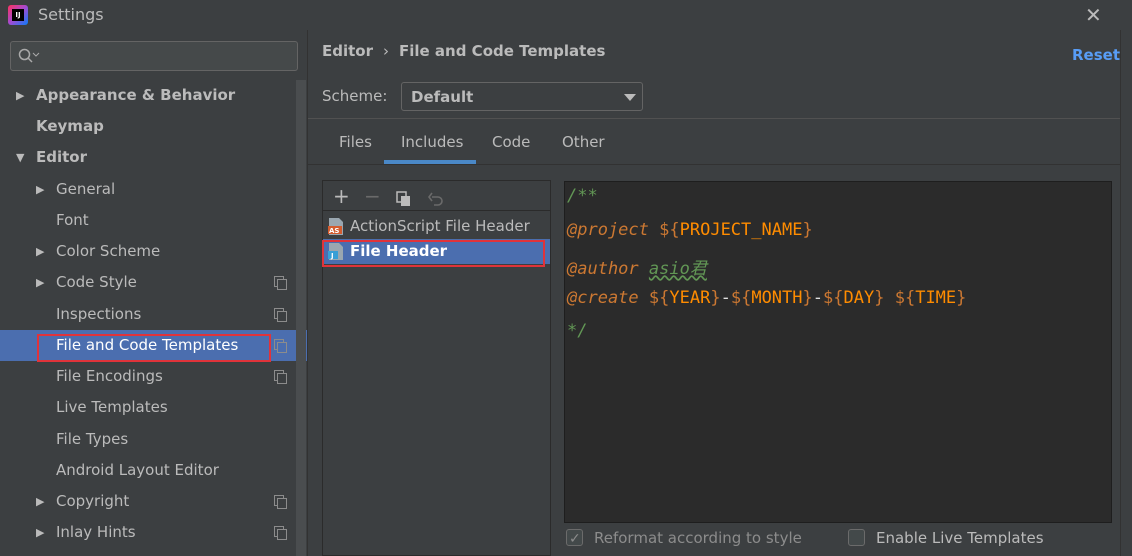 The height and width of the screenshot is (556, 1132). Describe the element at coordinates (137, 470) in the screenshot. I see `sidebar-item-label: Android Layout Editor` at that location.